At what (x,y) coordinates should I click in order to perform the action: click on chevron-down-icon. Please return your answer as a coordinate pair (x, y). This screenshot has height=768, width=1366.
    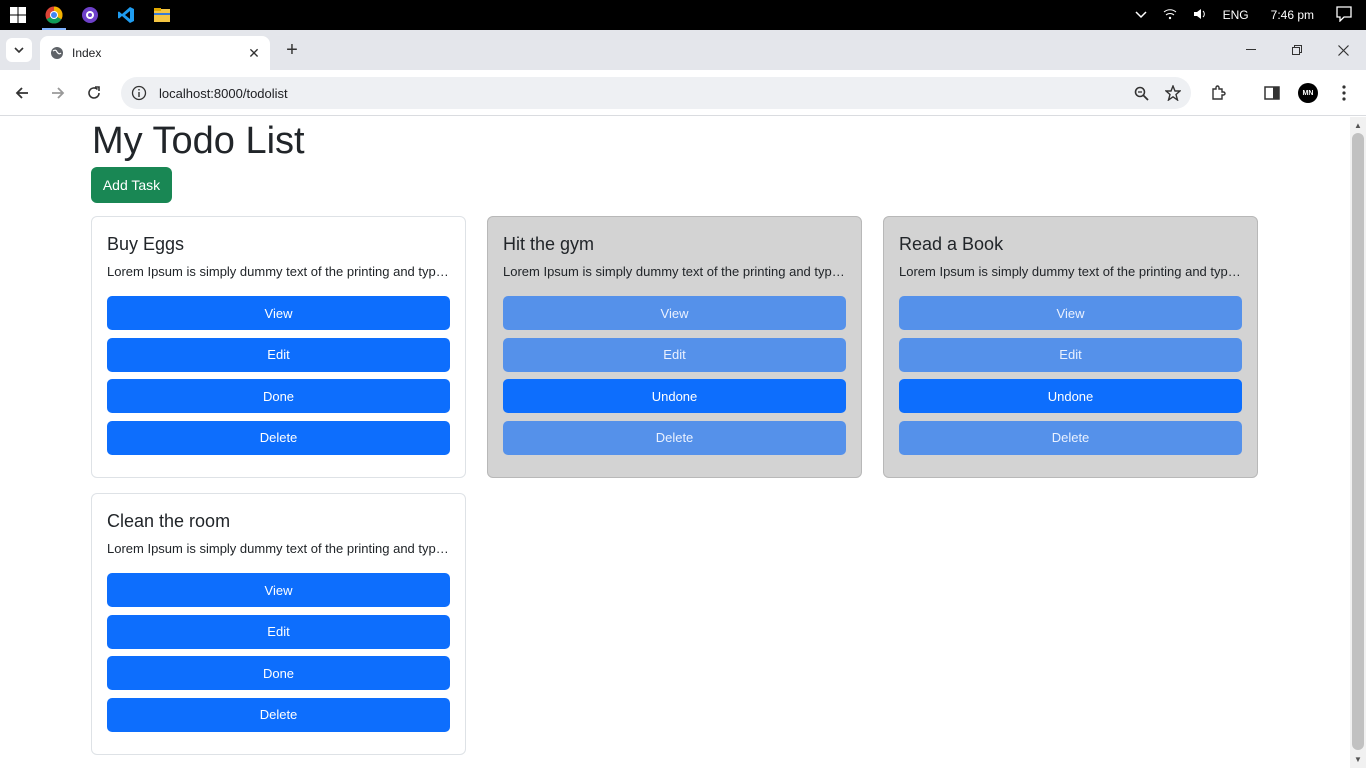
    Looking at the image, I should click on (19, 50).